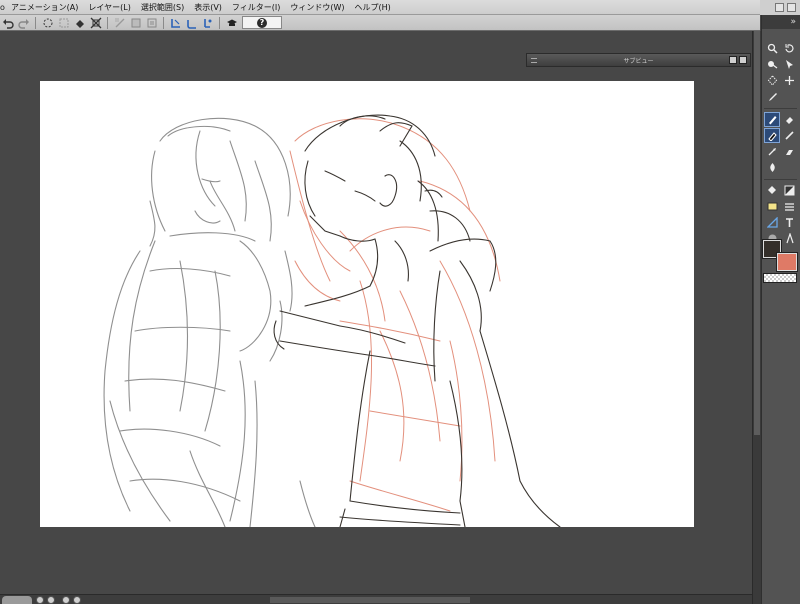  What do you see at coordinates (772, 135) in the screenshot?
I see `pencil-icon` at bounding box center [772, 135].